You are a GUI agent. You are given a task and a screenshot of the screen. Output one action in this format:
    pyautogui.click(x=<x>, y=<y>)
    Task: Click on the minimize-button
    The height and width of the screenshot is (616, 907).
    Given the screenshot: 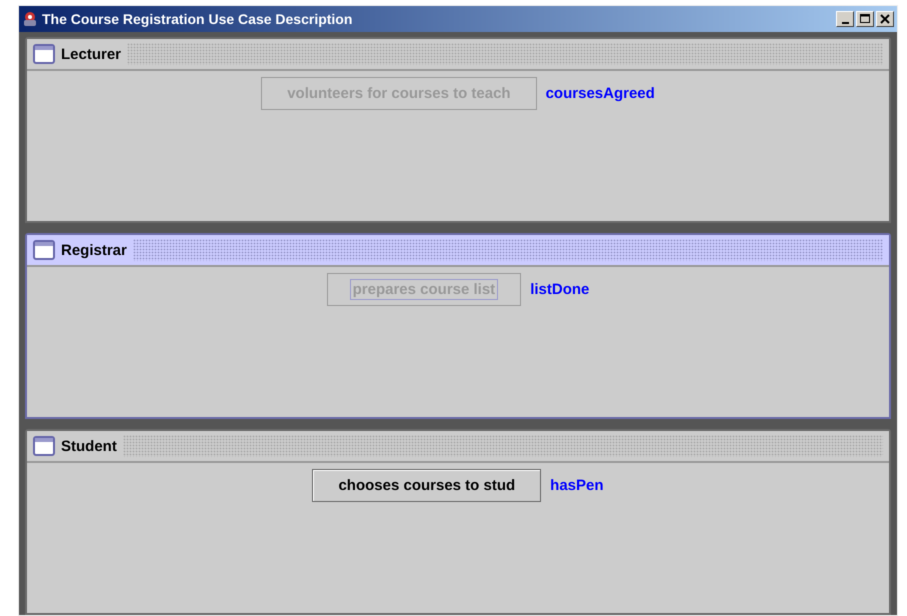 What is the action you would take?
    pyautogui.click(x=845, y=19)
    